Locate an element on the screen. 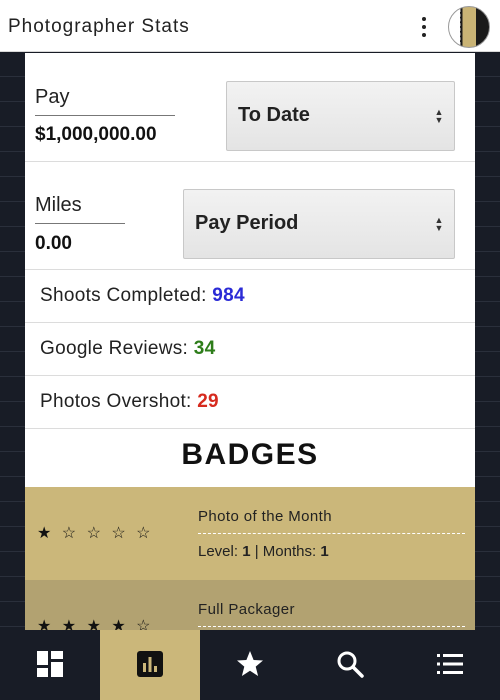 Image resolution: width=500 pixels, height=700 pixels. star-rating: ★ ★ ★ ★ ☆ is located at coordinates (95, 624).